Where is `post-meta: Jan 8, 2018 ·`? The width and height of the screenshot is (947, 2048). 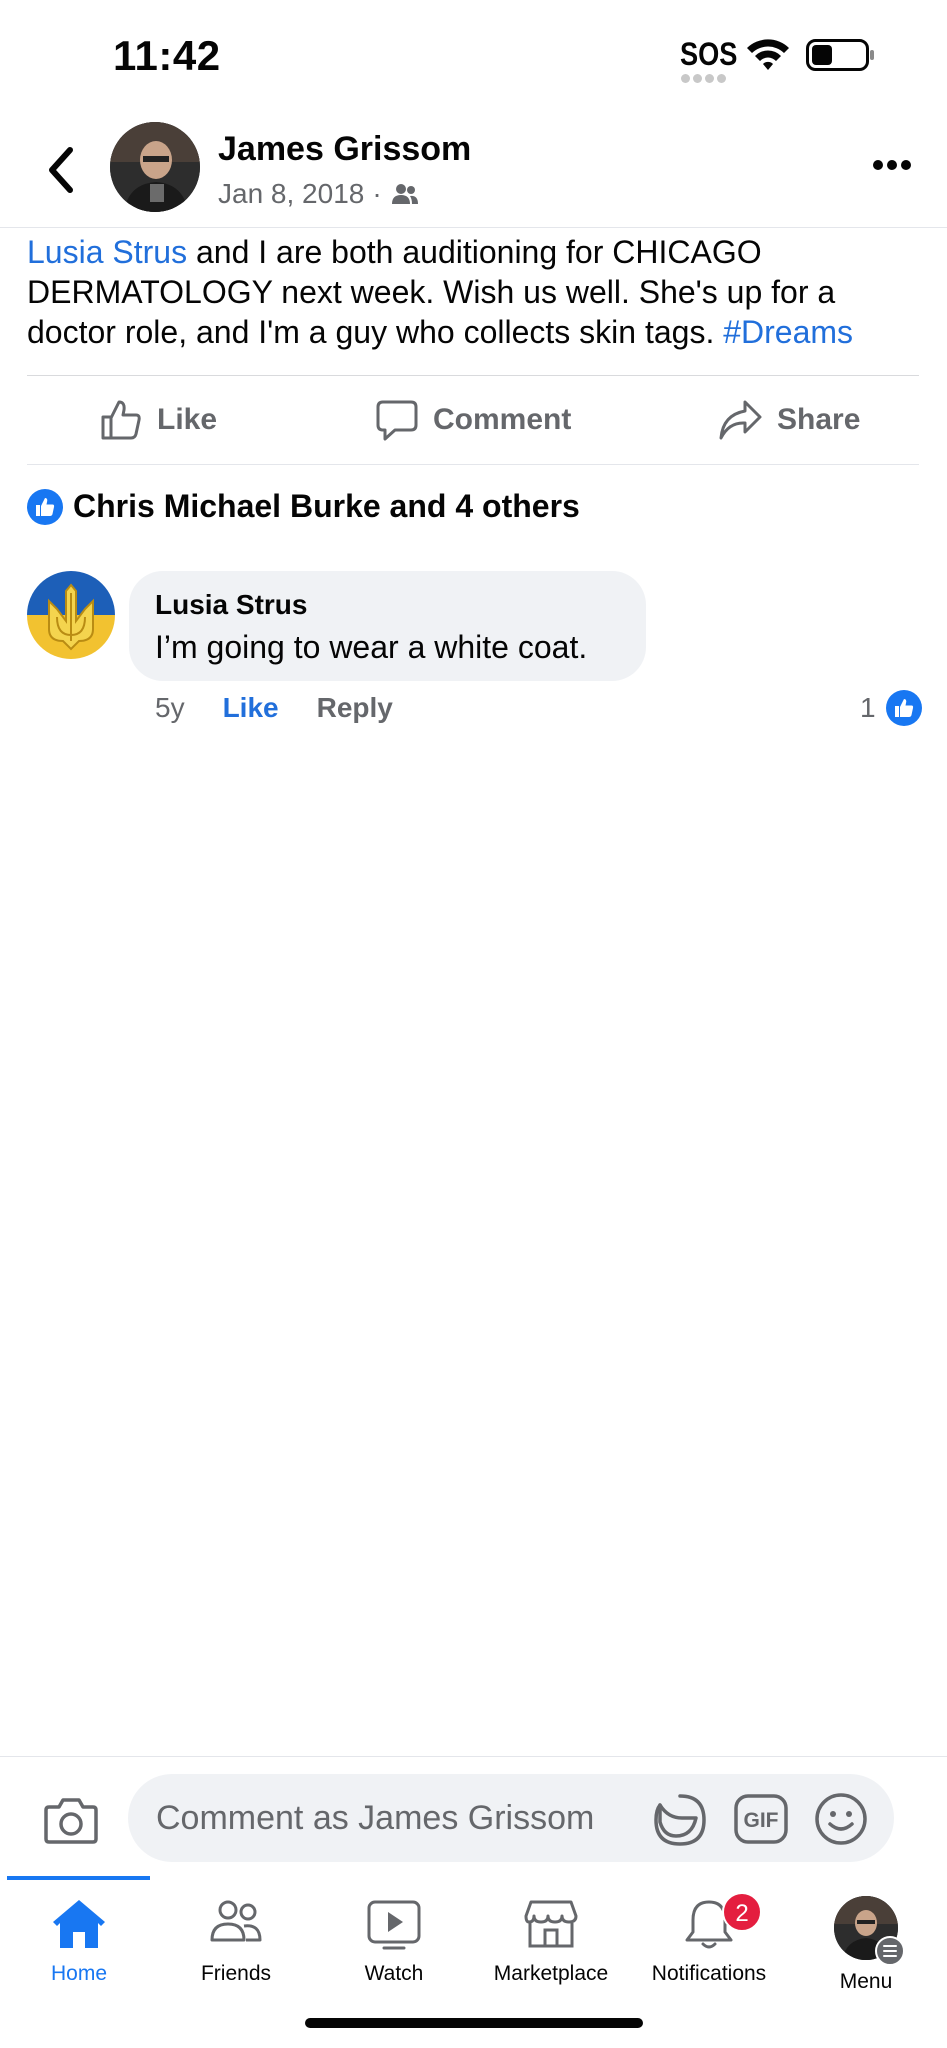 post-meta: Jan 8, 2018 · is located at coordinates (319, 194).